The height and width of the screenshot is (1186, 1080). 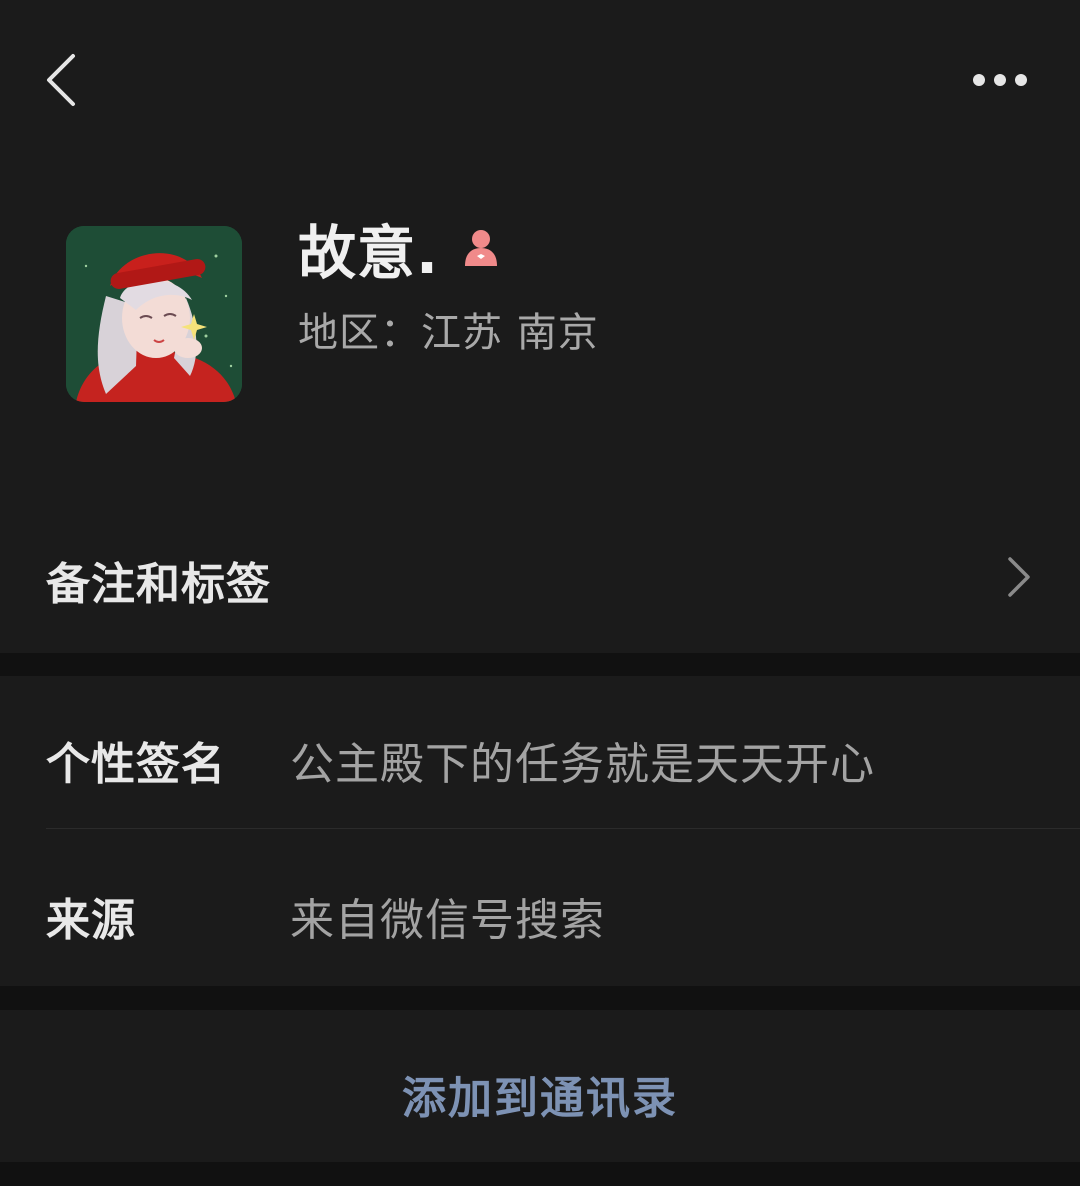 I want to click on avatar, so click(x=154, y=314).